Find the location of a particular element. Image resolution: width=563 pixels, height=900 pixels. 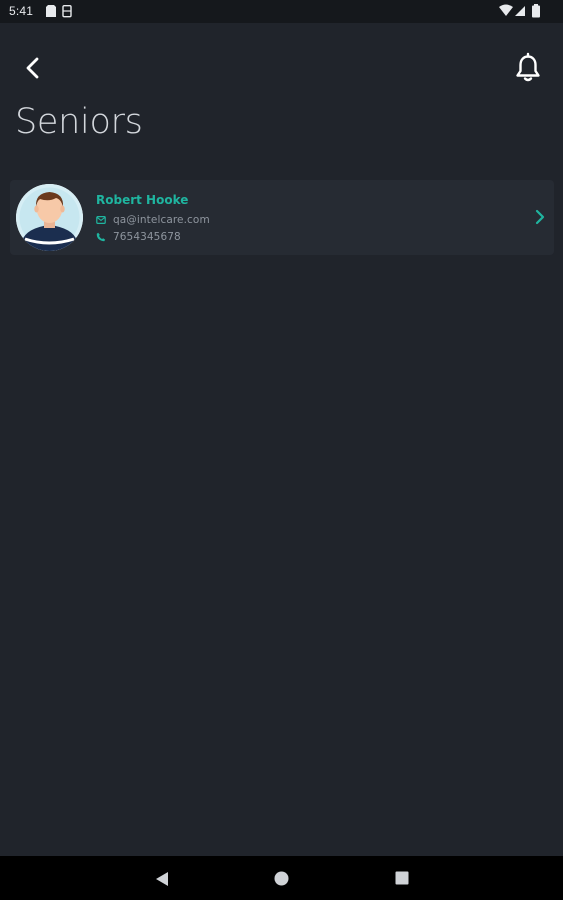

chevron-left-icon is located at coordinates (32, 68).